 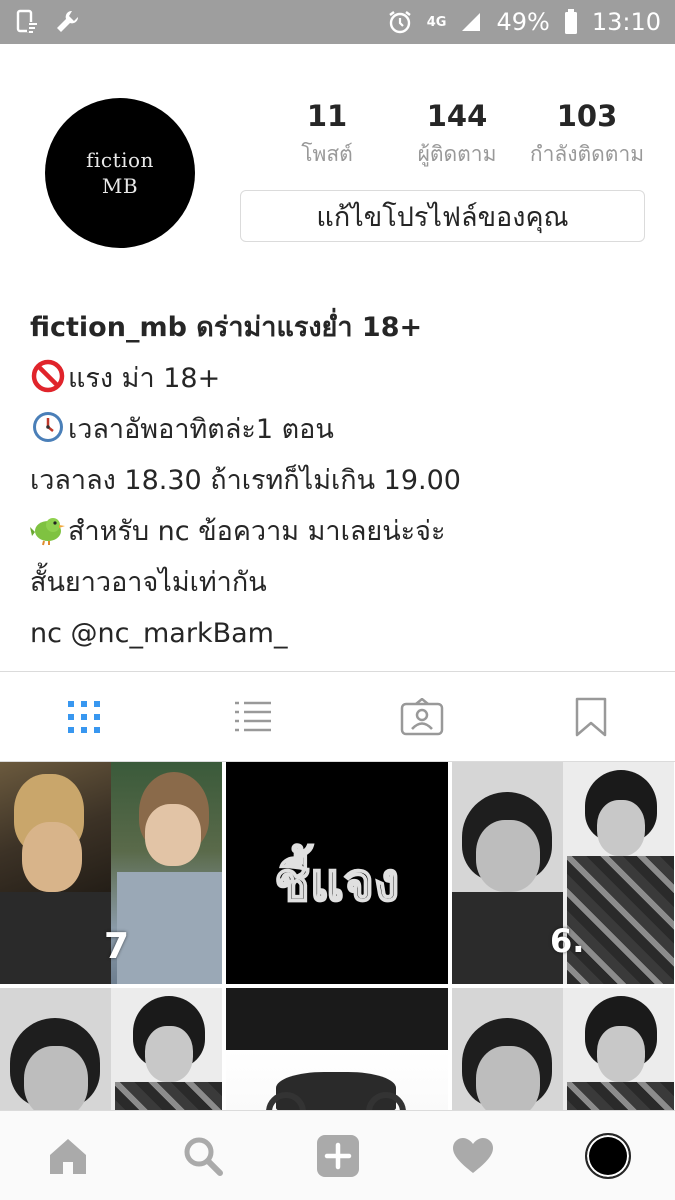 I want to click on grid-view-tab, so click(x=84, y=717).